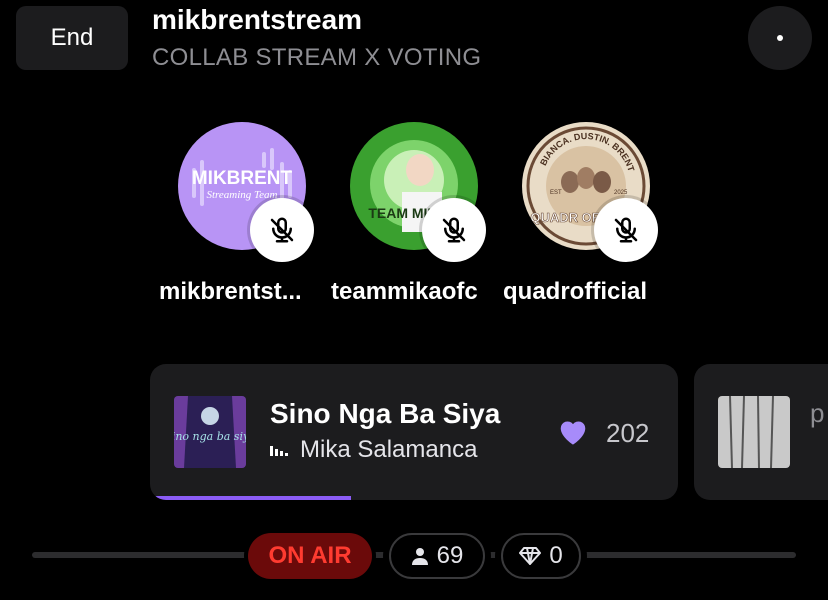 The width and height of the screenshot is (828, 600). What do you see at coordinates (389, 449) in the screenshot?
I see `artist-name: Mika Salamanca` at bounding box center [389, 449].